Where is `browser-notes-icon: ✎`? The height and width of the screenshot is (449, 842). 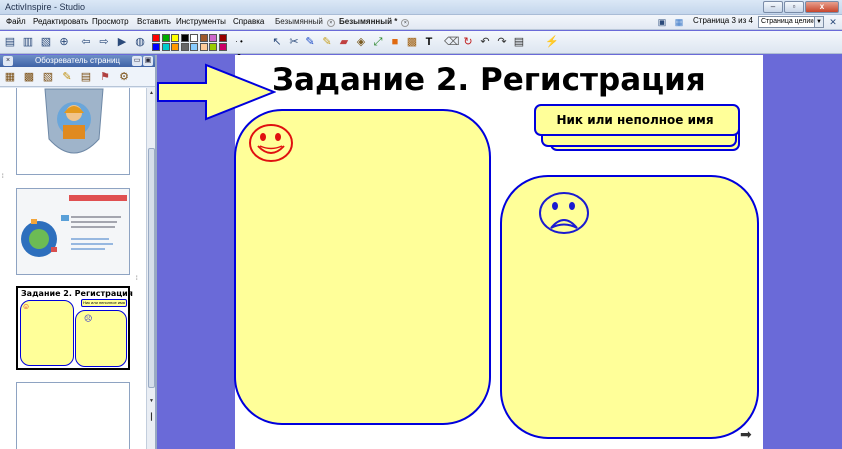 browser-notes-icon: ✎ is located at coordinates (67, 77).